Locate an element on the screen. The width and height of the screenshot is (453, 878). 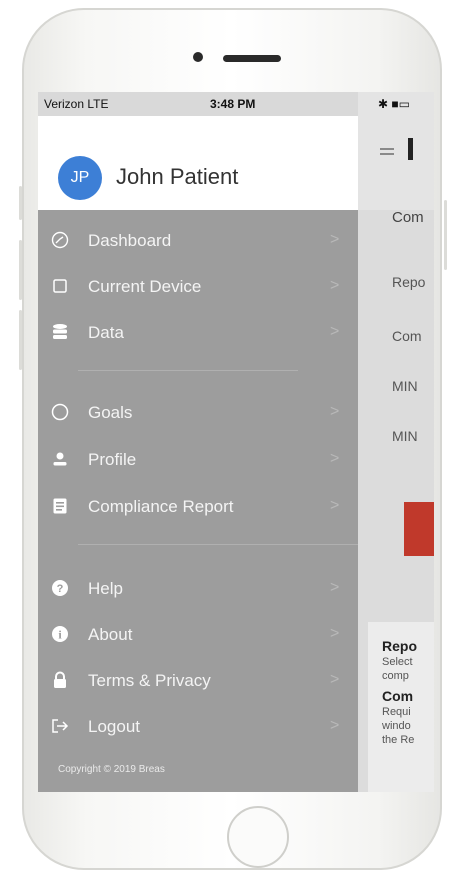
menu-item-label: Help is located at coordinates (105, 588).